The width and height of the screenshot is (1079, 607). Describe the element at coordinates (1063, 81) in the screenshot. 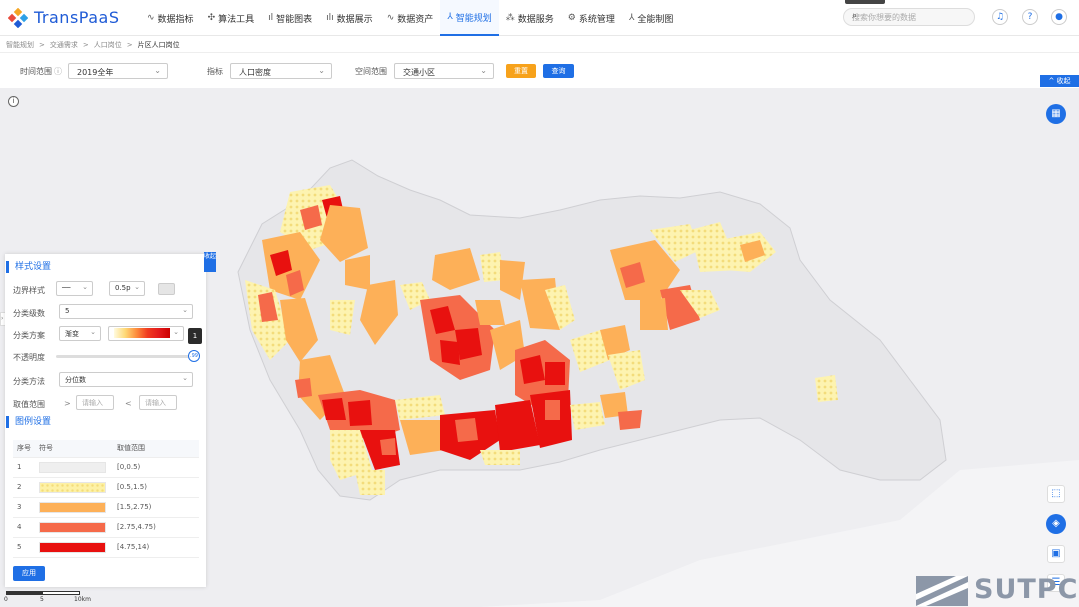

I see `collapse-filter-label: 收起` at that location.